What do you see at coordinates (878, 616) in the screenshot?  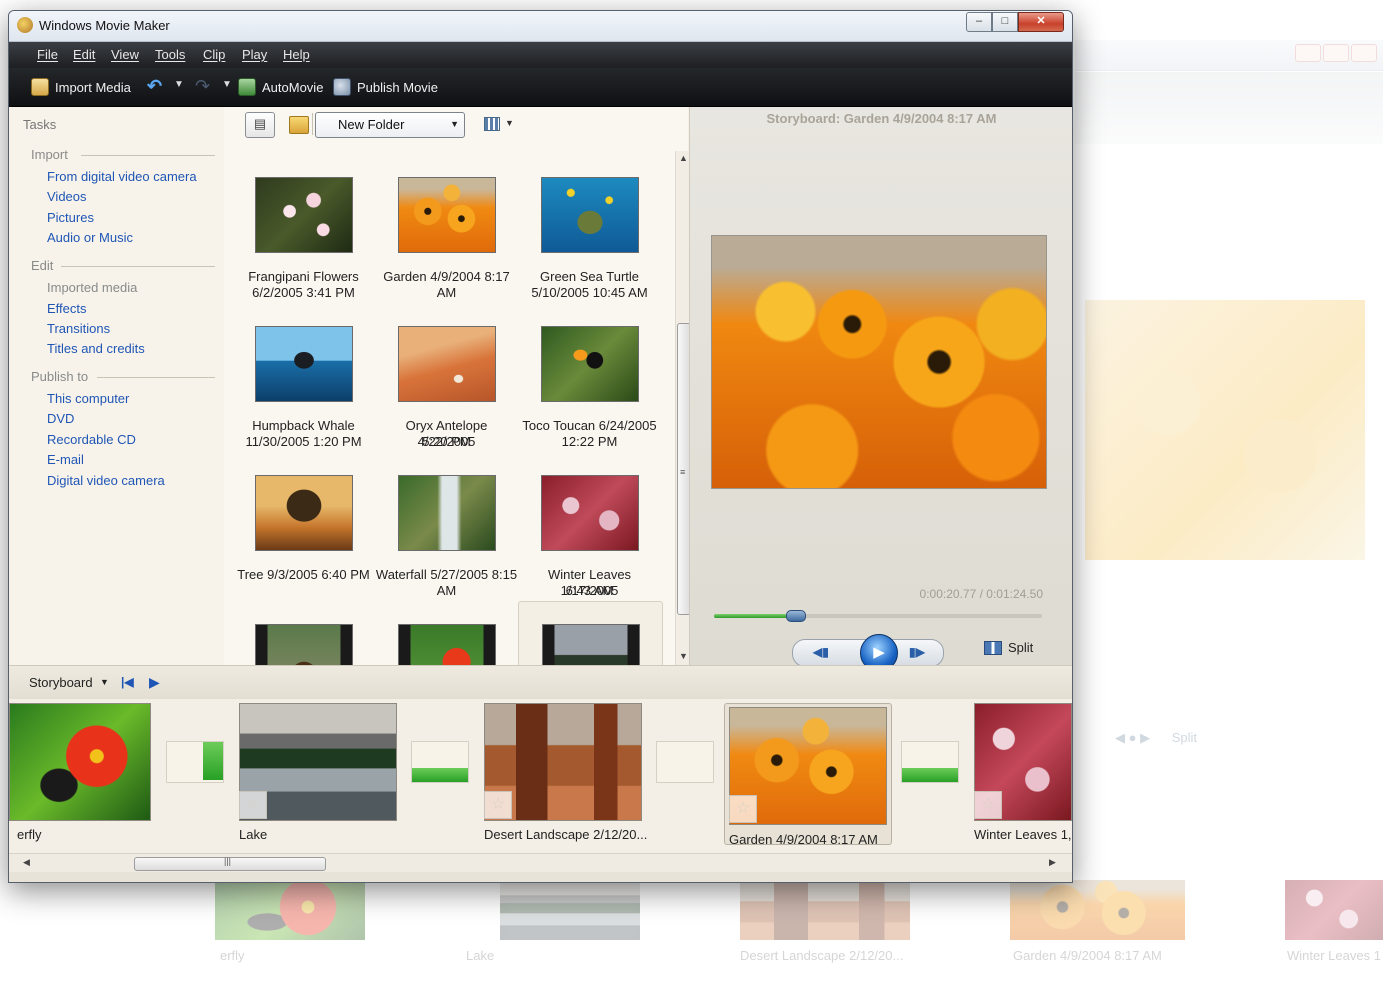 I see `seek-bar` at bounding box center [878, 616].